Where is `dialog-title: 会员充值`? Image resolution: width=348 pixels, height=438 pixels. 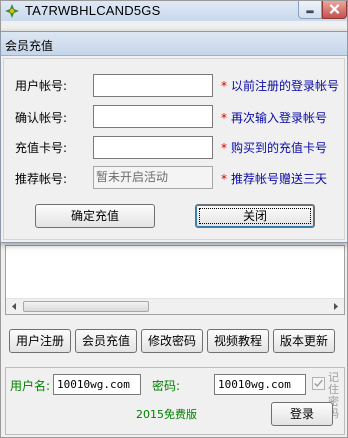 dialog-title: 会员充值 is located at coordinates (29, 46).